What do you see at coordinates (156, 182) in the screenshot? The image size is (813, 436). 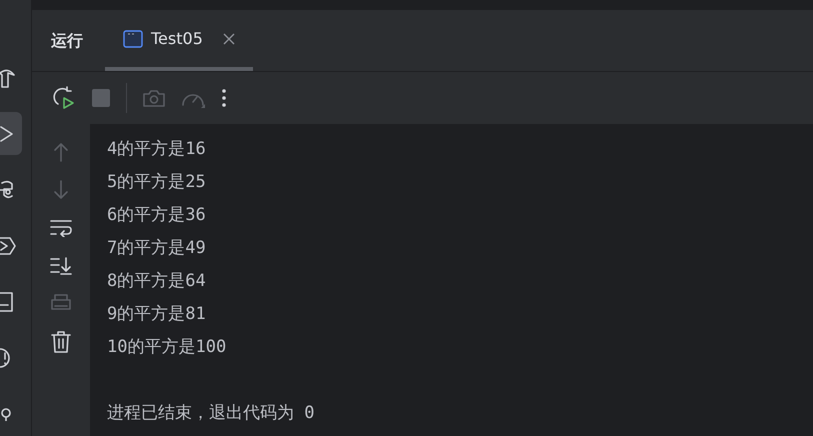 I see `output-line: 5的平方是25` at bounding box center [156, 182].